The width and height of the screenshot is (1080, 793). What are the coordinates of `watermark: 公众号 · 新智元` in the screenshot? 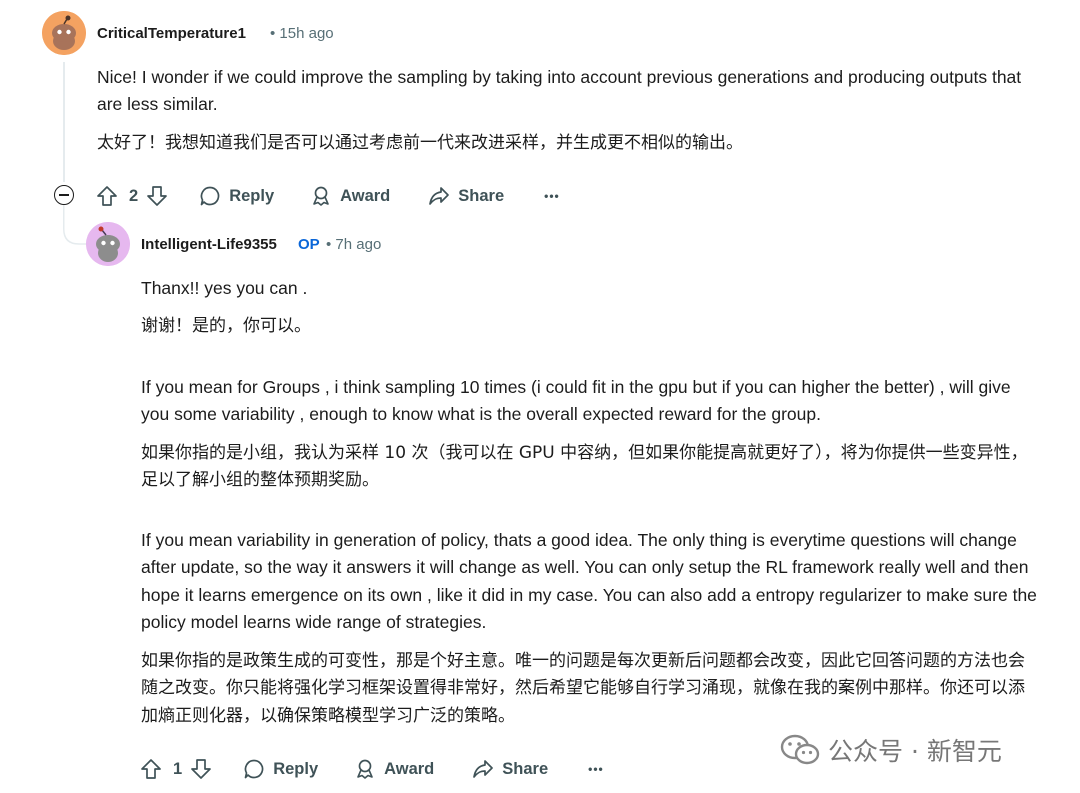 It's located at (891, 750).